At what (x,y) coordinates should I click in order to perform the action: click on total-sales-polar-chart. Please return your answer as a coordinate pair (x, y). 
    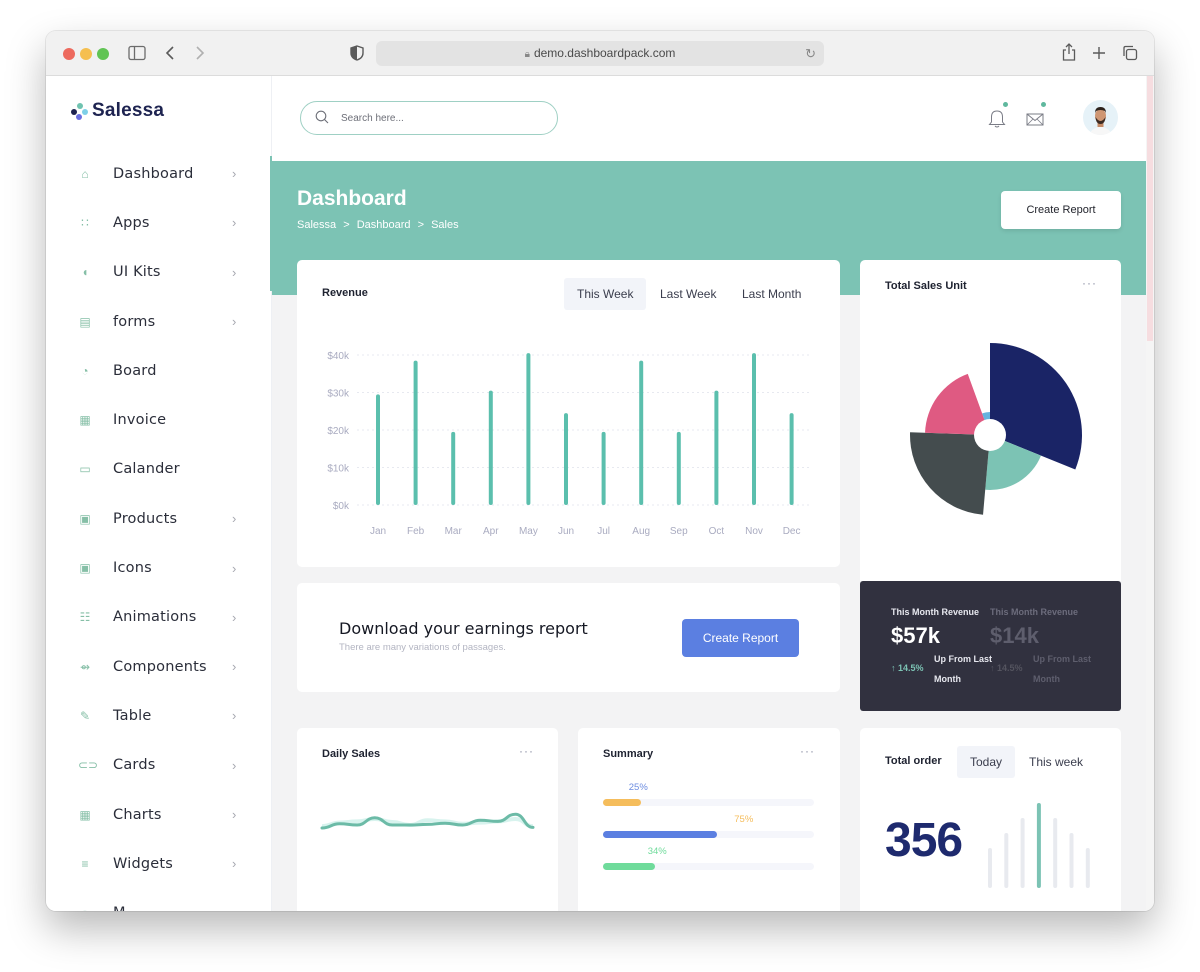
    Looking at the image, I should click on (996, 429).